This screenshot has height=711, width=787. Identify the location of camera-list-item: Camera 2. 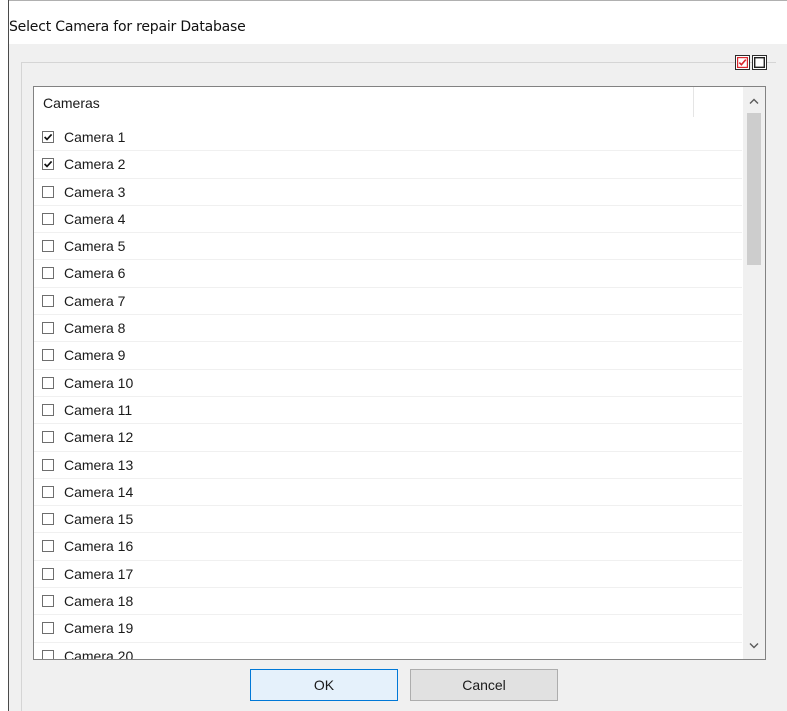
(388, 165).